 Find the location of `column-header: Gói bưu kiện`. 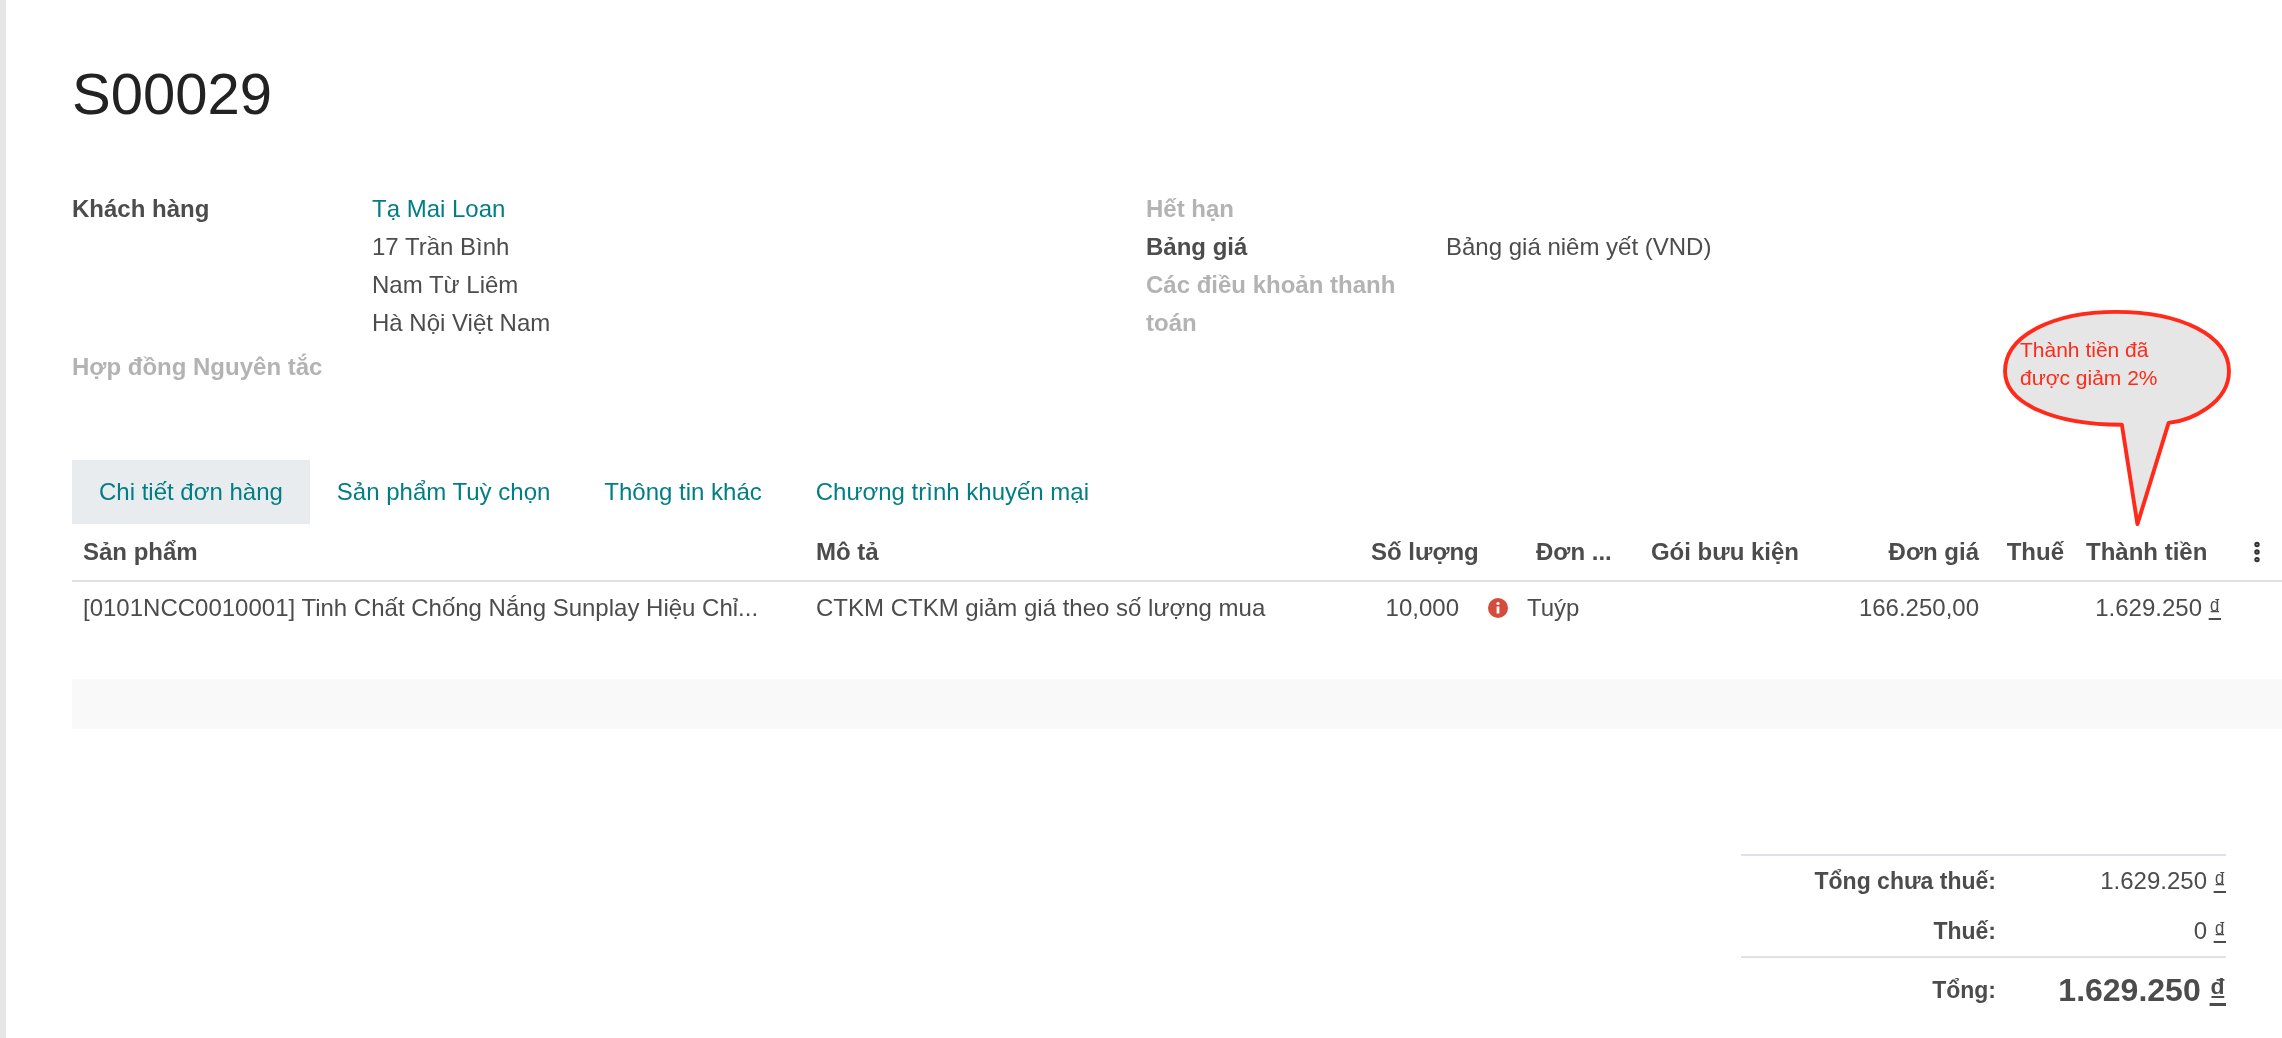

column-header: Gói bưu kiện is located at coordinates (1724, 551).